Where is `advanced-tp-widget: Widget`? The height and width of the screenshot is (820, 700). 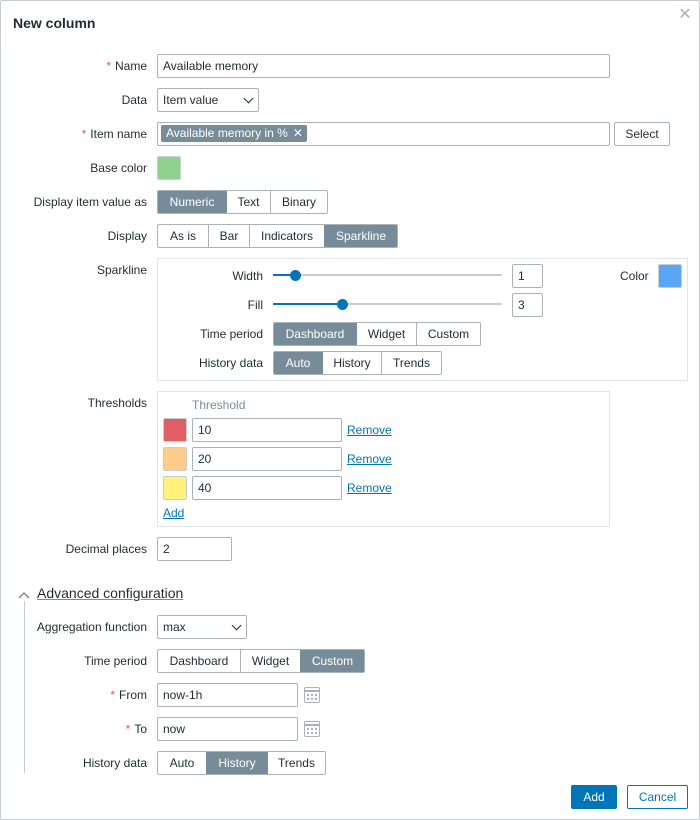 advanced-tp-widget: Widget is located at coordinates (270, 661).